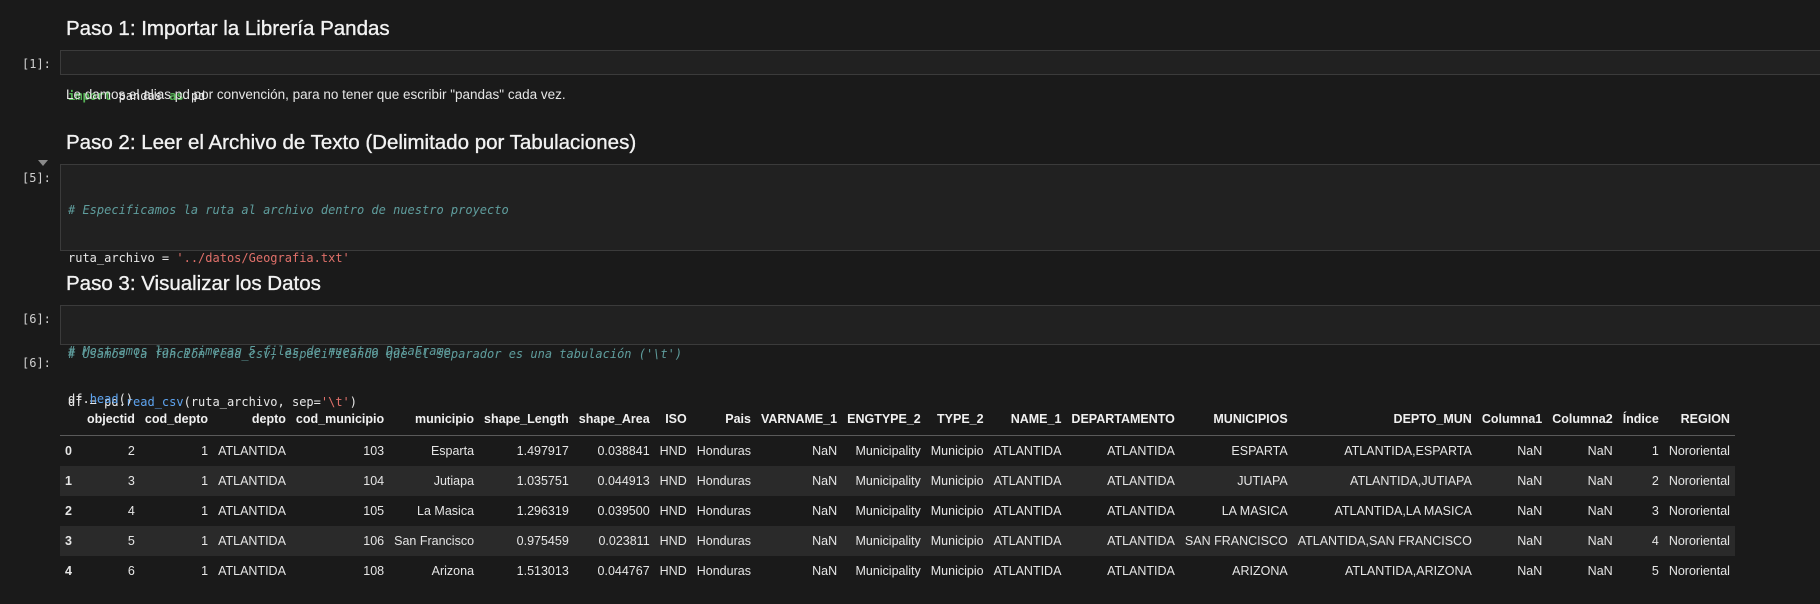 Image resolution: width=1820 pixels, height=604 pixels. Describe the element at coordinates (71, 541) in the screenshot. I see `row-index: 3` at that location.